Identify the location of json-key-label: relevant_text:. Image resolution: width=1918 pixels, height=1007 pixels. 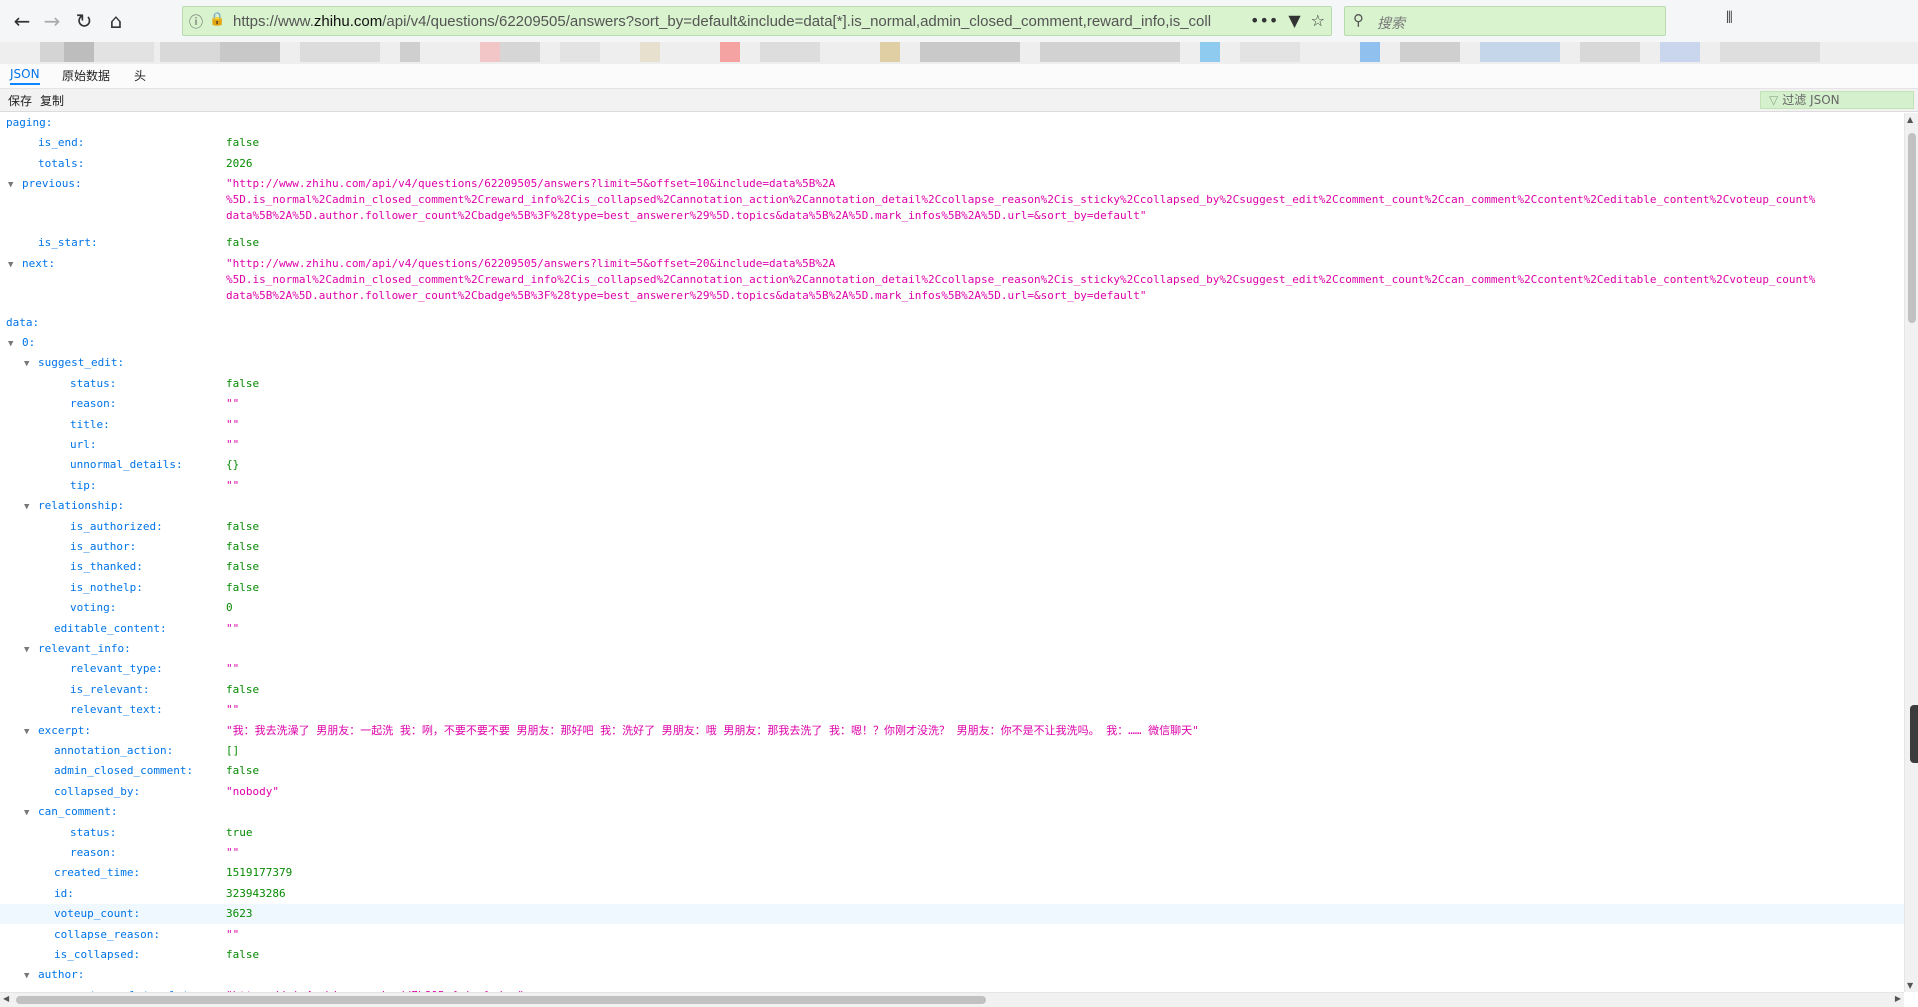
(116, 710).